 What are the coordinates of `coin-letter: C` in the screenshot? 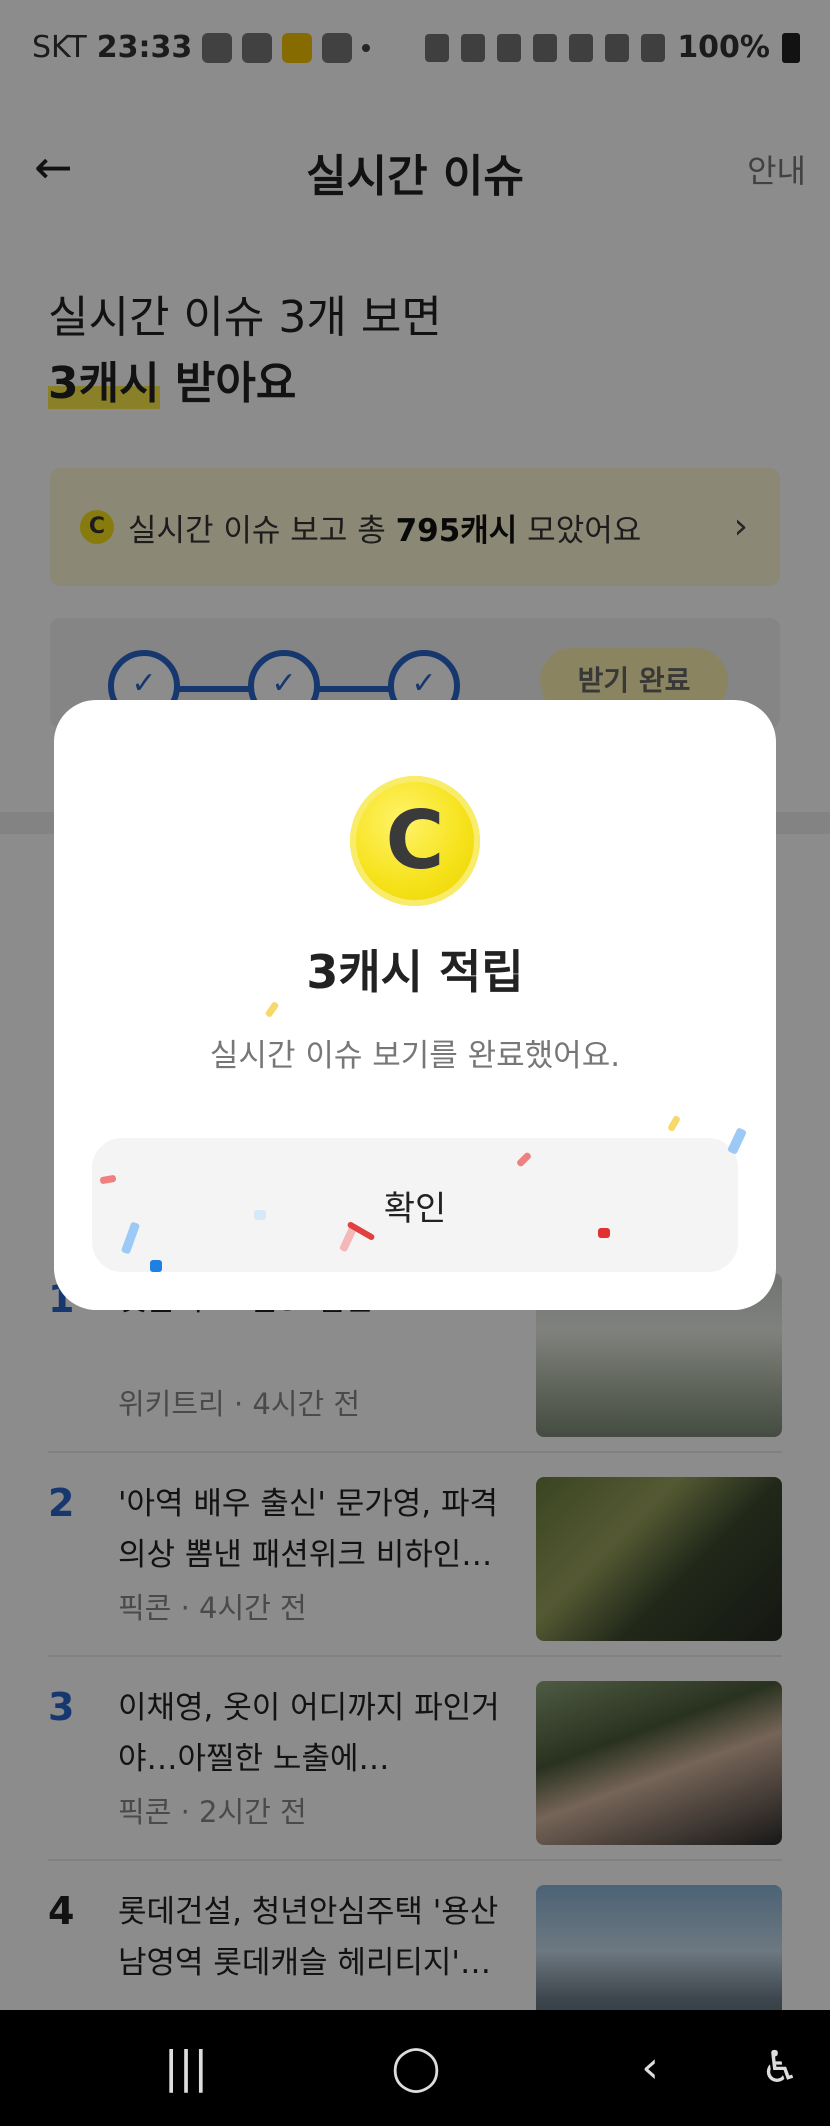 It's located at (415, 840).